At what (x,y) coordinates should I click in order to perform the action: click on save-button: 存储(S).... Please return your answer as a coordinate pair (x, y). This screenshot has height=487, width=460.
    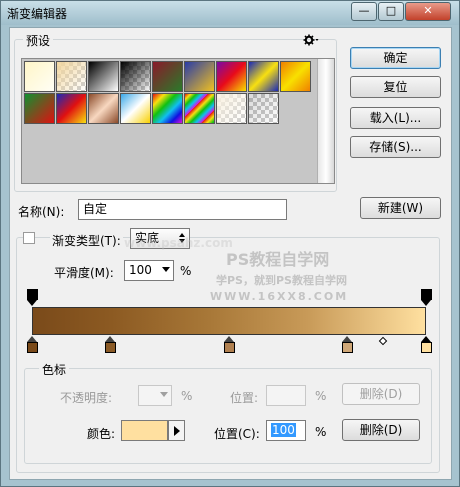
    Looking at the image, I should click on (395, 147).